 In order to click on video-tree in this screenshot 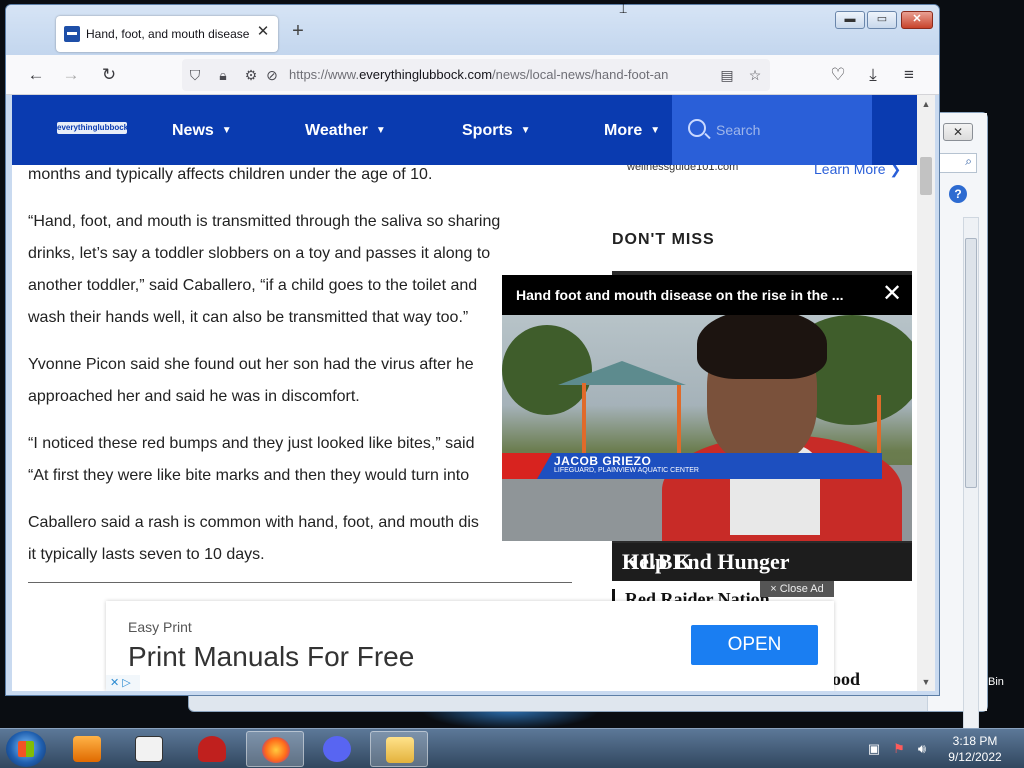, I will do `click(547, 370)`.